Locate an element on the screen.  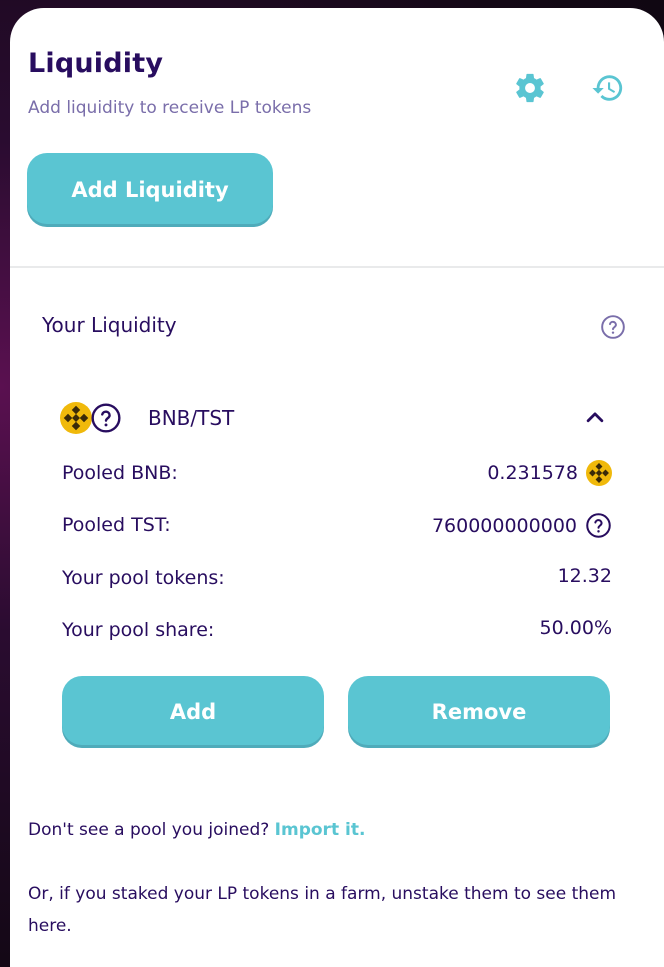
collapse-button is located at coordinates (595, 419).